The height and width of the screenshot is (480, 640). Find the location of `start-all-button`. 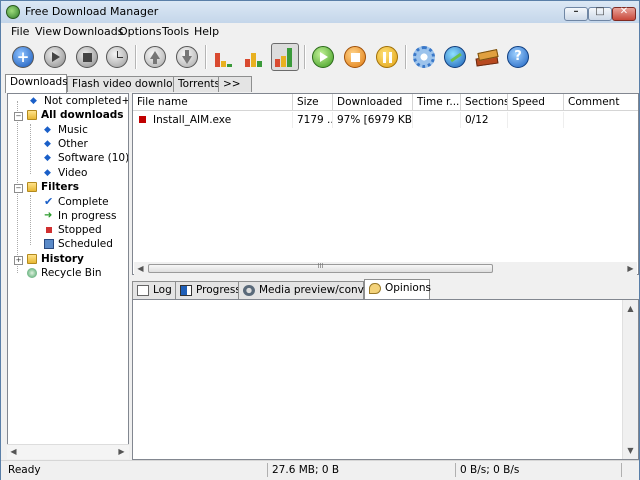

start-all-button is located at coordinates (323, 57).